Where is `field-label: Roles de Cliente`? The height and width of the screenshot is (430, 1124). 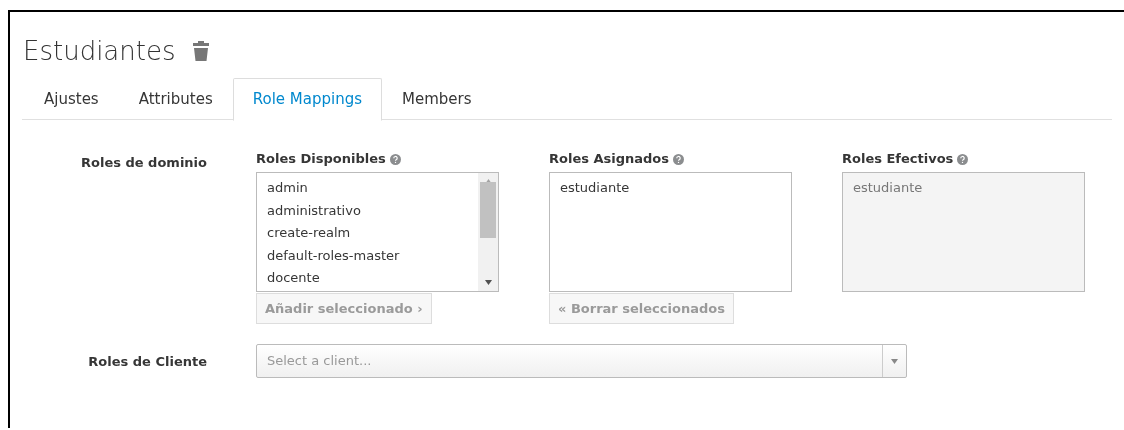
field-label: Roles de Cliente is located at coordinates (147, 361).